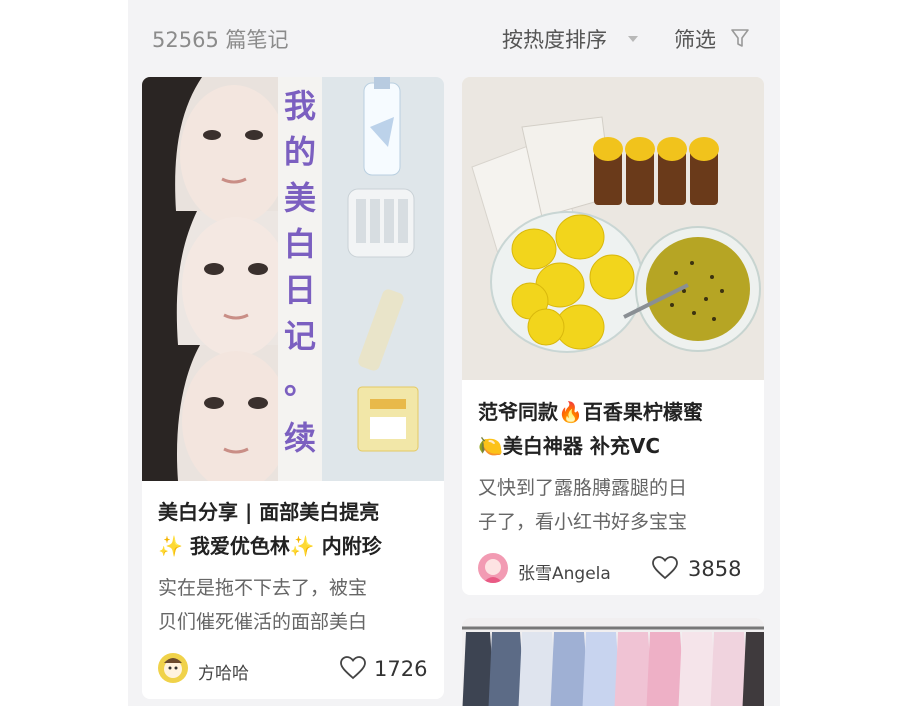 This screenshot has height=706, width=908. Describe the element at coordinates (220, 40) in the screenshot. I see `note-count: 52565 篇笔记` at that location.